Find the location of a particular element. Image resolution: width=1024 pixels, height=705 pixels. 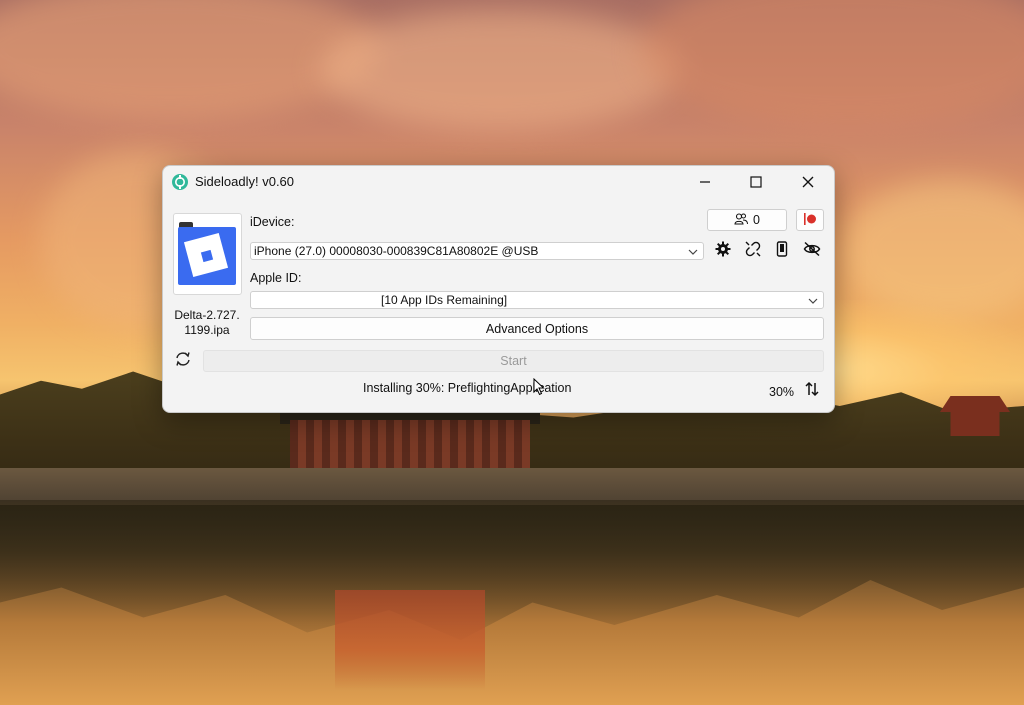

idevice-label: iDevice: is located at coordinates (272, 222).